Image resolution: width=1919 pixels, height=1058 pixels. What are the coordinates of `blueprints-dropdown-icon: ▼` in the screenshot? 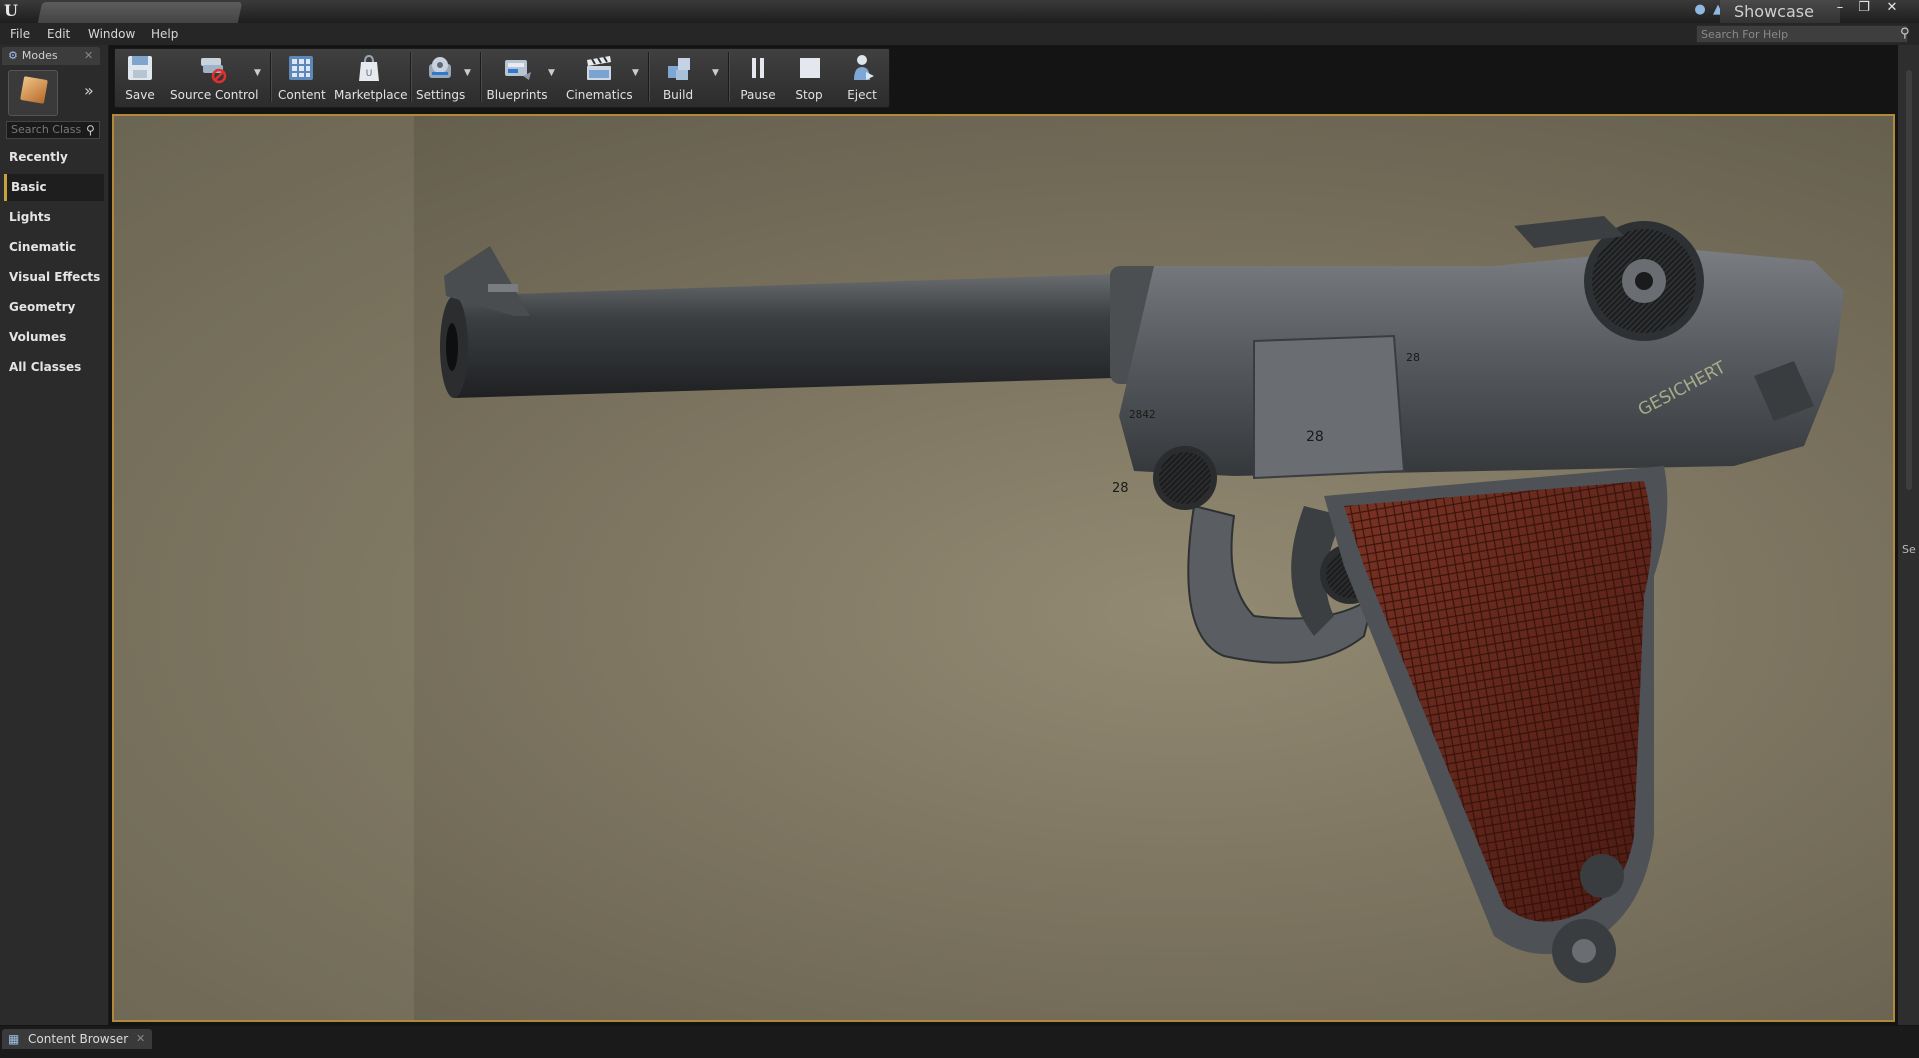 It's located at (553, 73).